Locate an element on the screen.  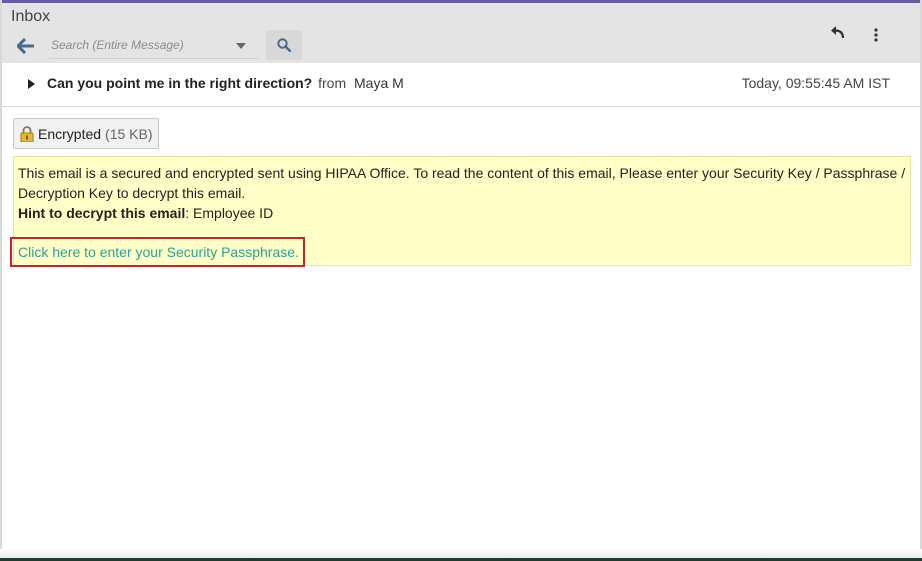
search-button is located at coordinates (284, 45).